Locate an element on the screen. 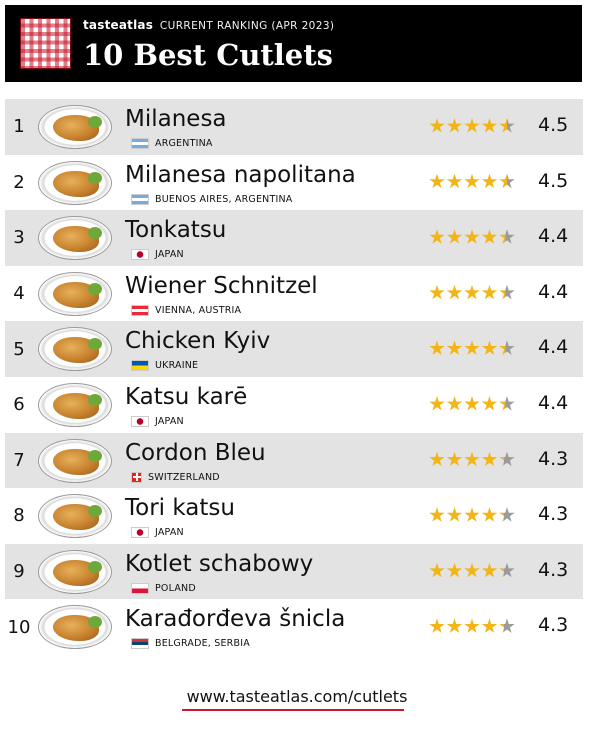 The image size is (594, 744). dish-name: Cordon Bleu is located at coordinates (195, 453).